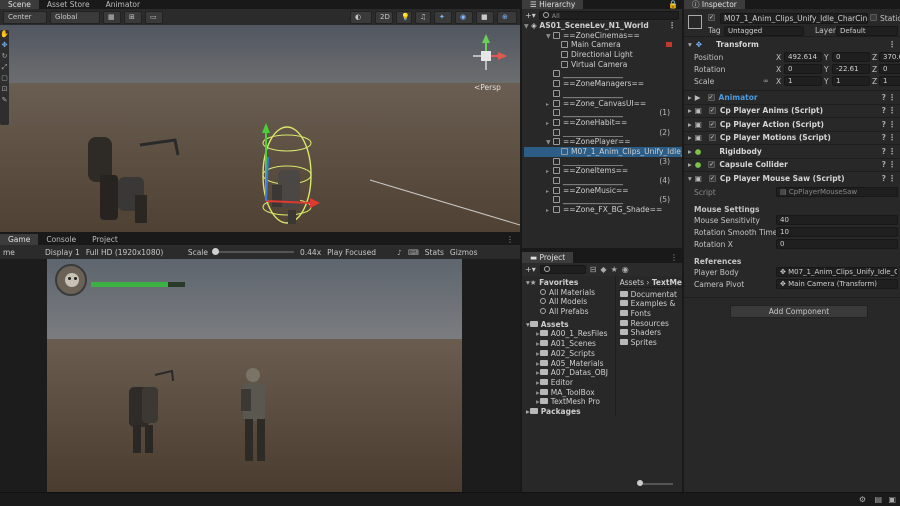 The height and width of the screenshot is (506, 900). Describe the element at coordinates (154, 17) in the screenshot. I see `ruler-icon: ▭` at that location.